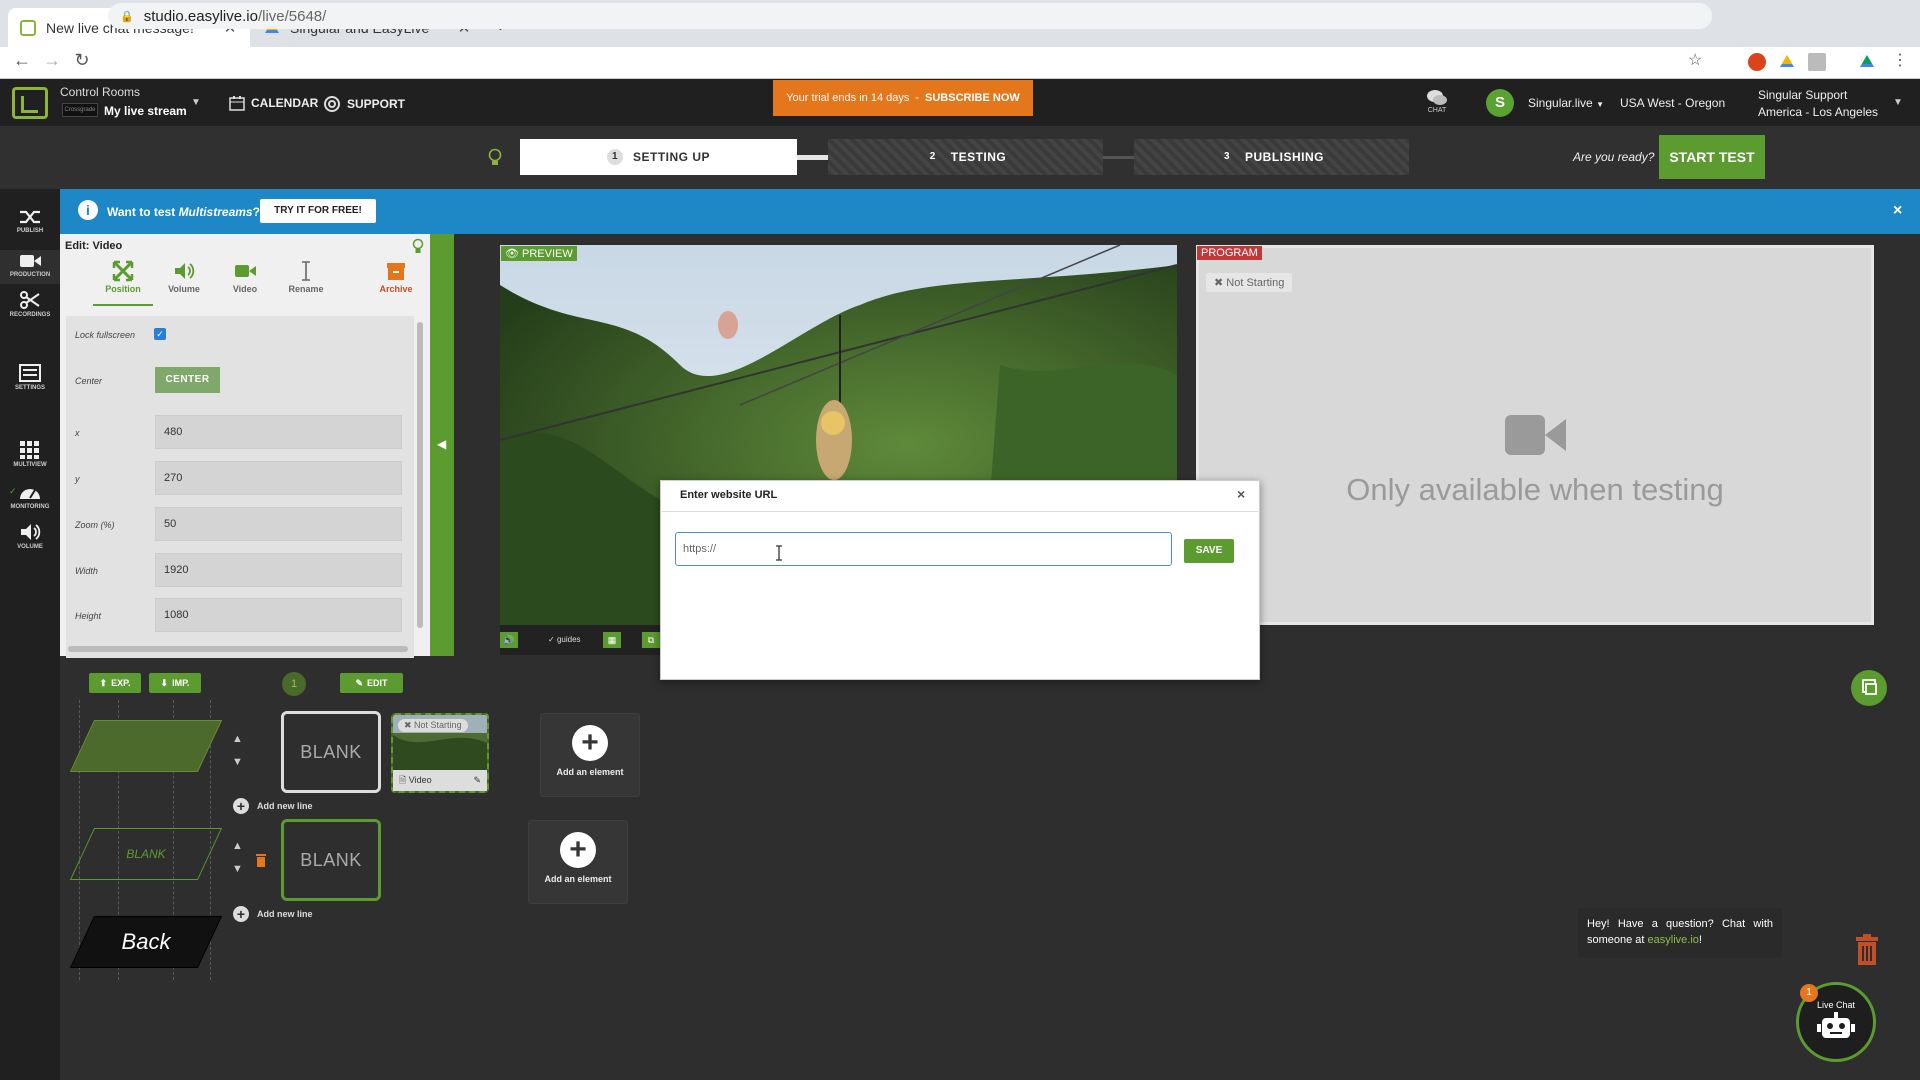  What do you see at coordinates (658, 157) in the screenshot?
I see `step-setting-up: 1 SETTING UP` at bounding box center [658, 157].